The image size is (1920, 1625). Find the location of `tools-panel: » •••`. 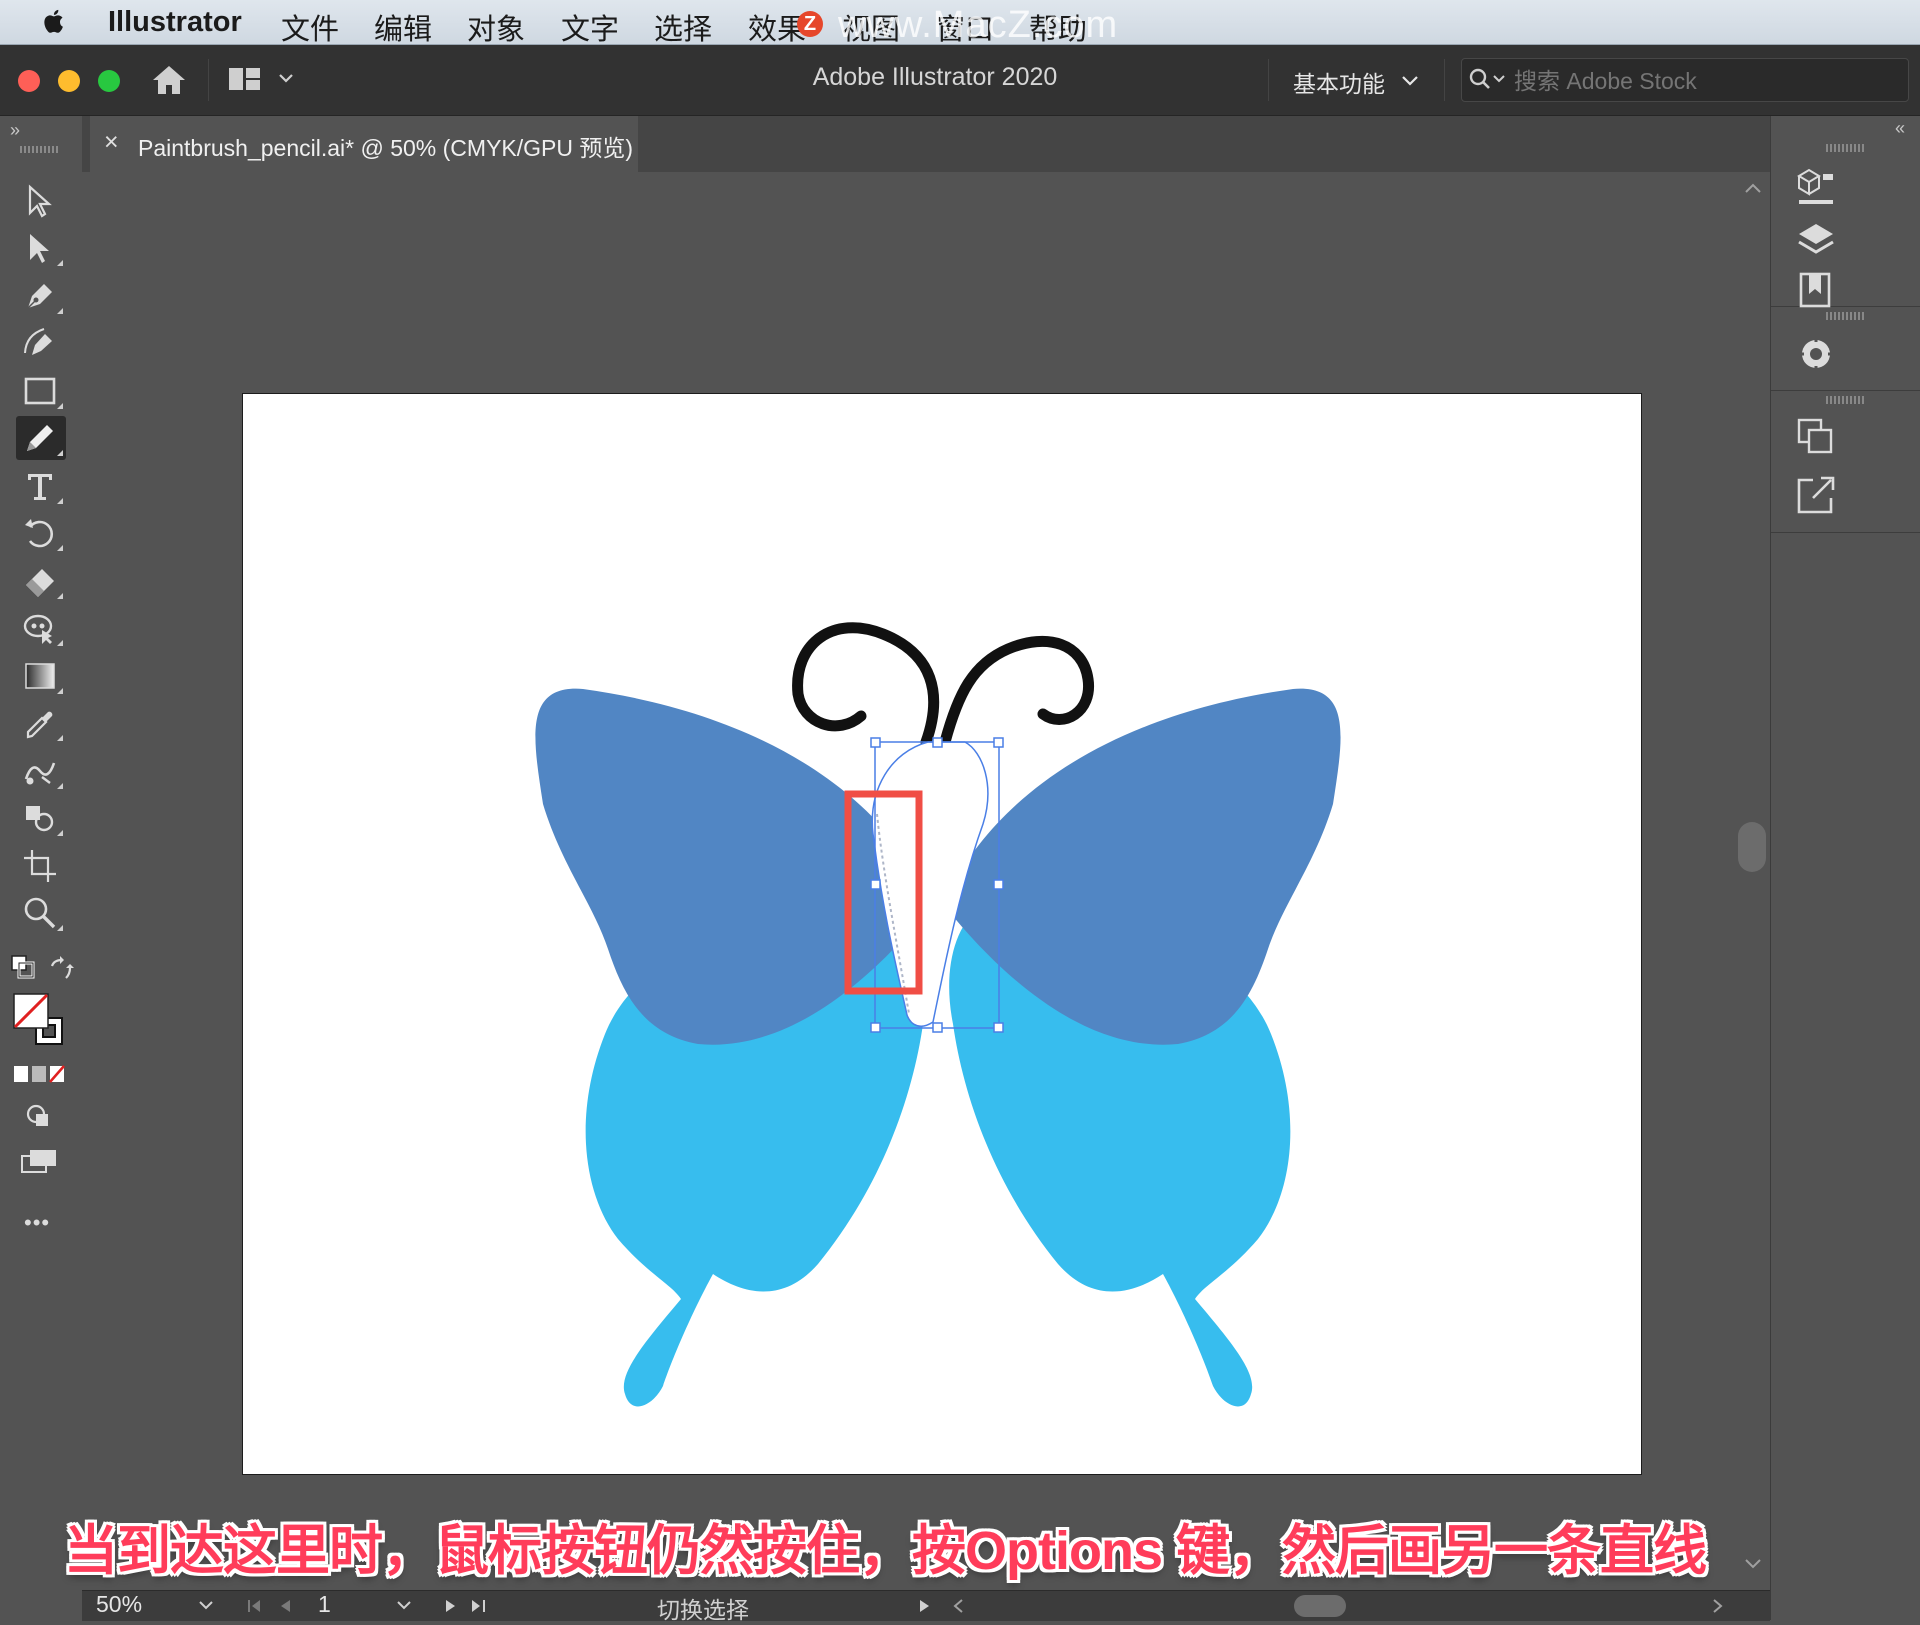

tools-panel: » ••• is located at coordinates (41, 868).